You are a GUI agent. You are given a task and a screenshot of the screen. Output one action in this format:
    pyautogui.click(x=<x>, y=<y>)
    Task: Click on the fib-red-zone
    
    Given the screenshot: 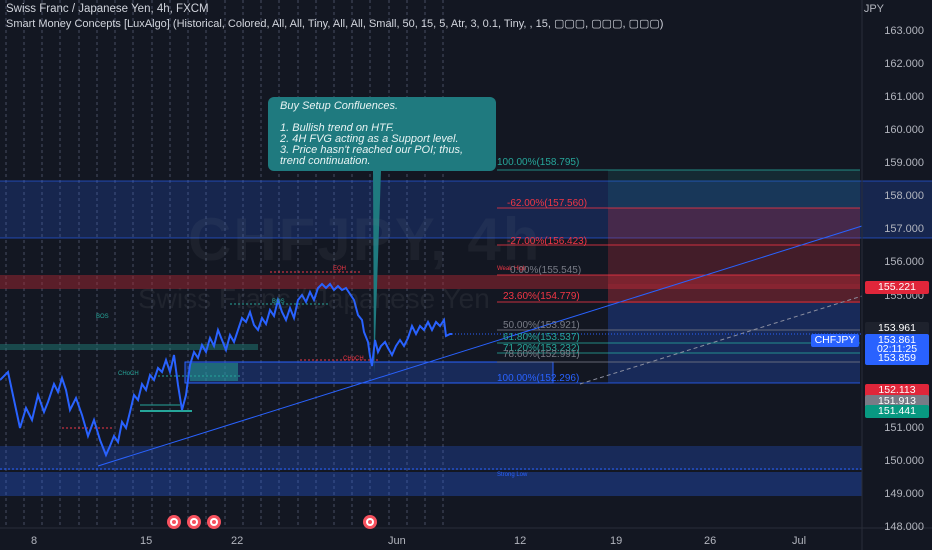 What is the action you would take?
    pyautogui.click(x=734, y=246)
    